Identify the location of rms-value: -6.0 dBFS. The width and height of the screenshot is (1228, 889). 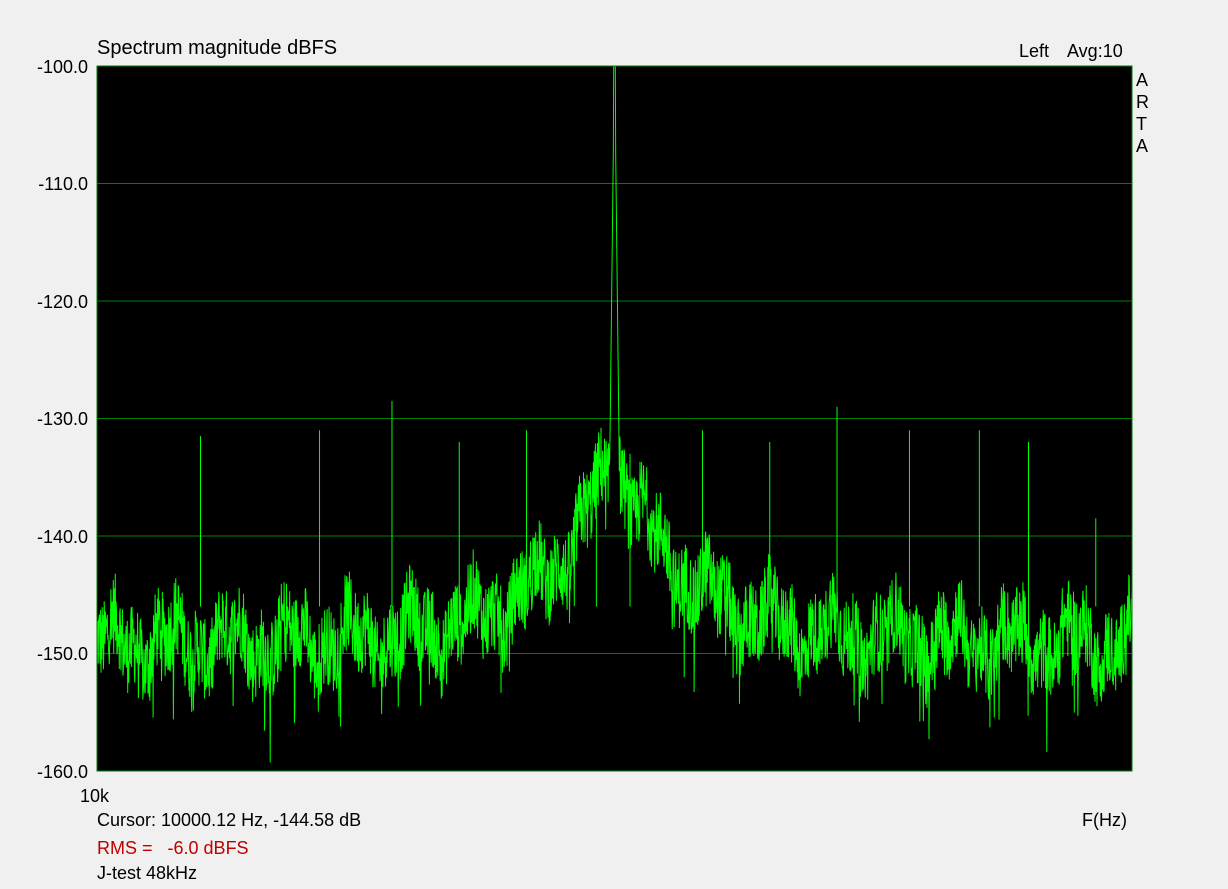
(208, 848).